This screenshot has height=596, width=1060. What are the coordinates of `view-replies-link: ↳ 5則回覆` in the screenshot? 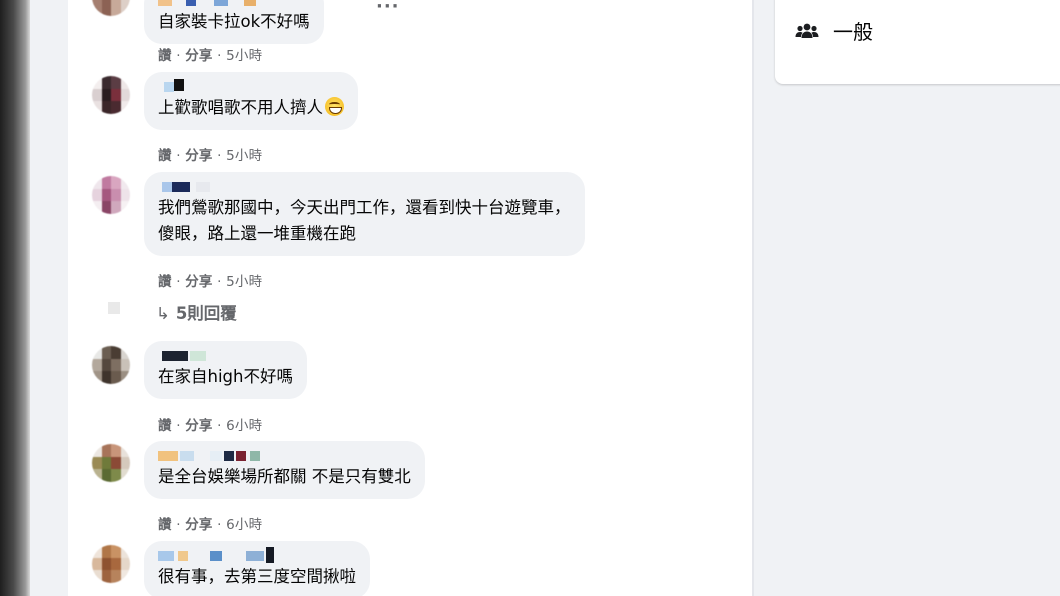 It's located at (196, 312).